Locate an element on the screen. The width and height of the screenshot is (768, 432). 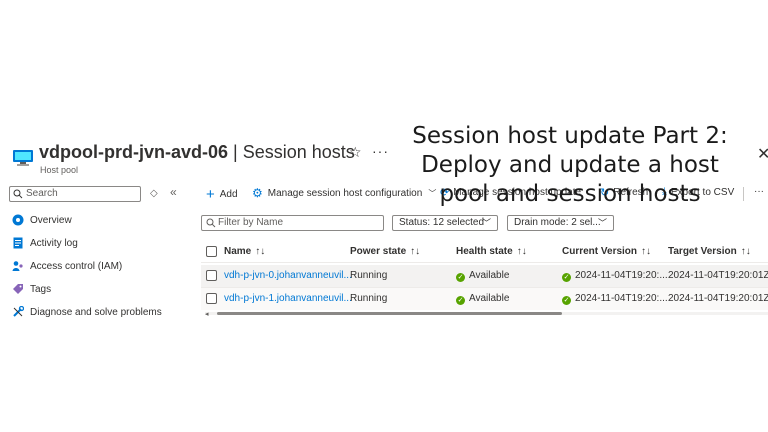
wrench-icon is located at coordinates (18, 311).